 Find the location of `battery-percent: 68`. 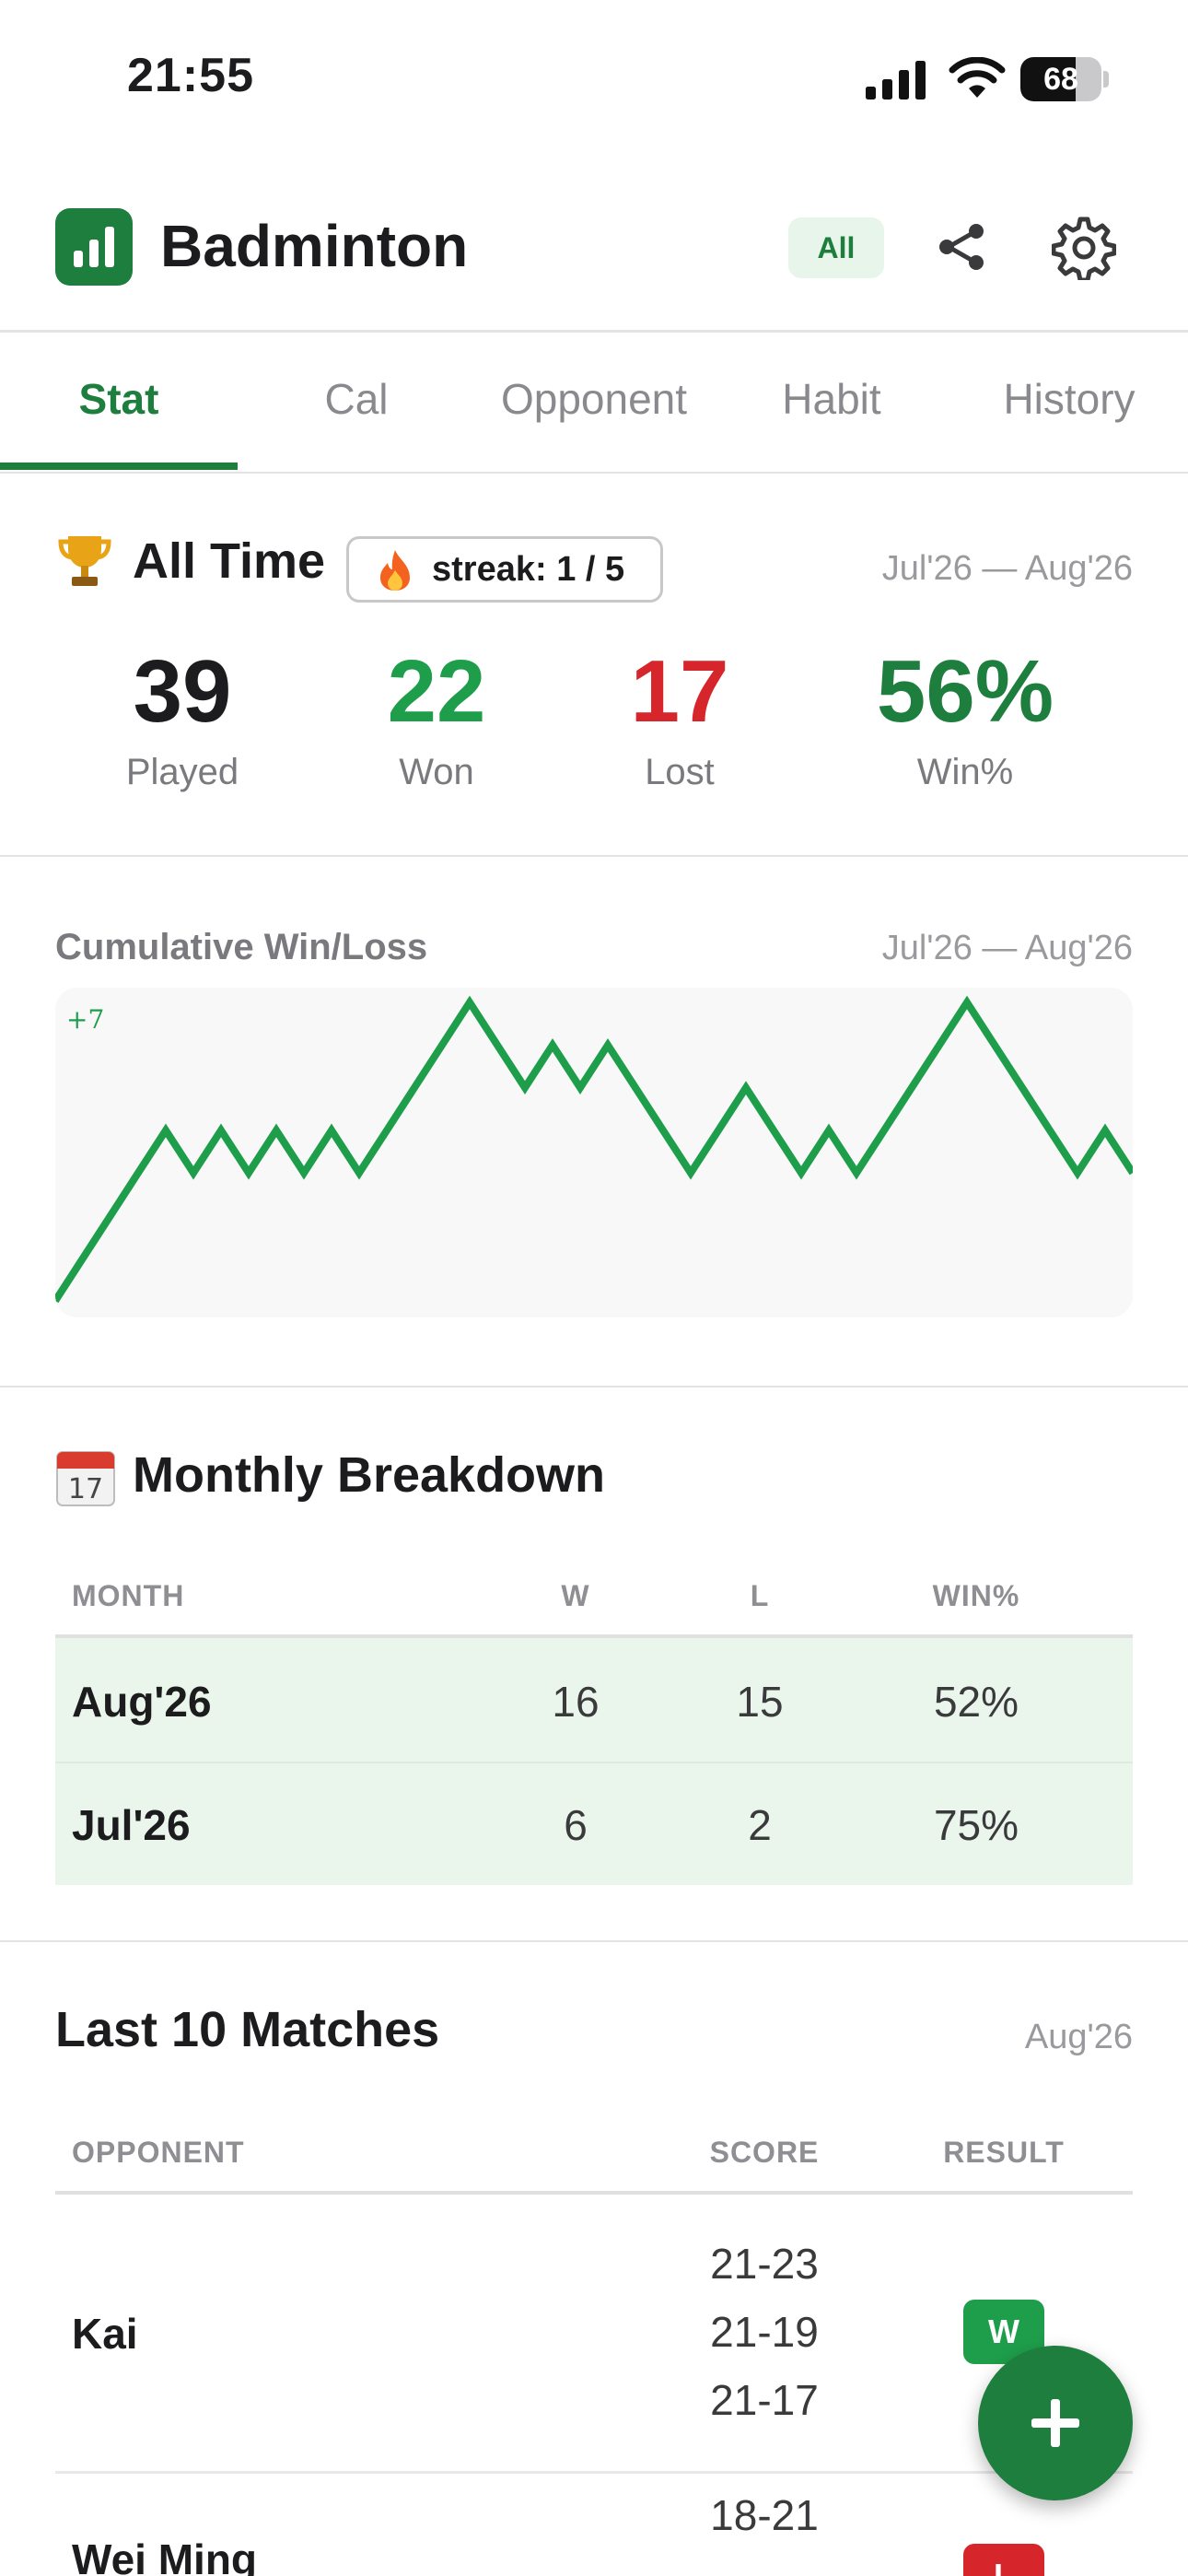

battery-percent: 68 is located at coordinates (1060, 79).